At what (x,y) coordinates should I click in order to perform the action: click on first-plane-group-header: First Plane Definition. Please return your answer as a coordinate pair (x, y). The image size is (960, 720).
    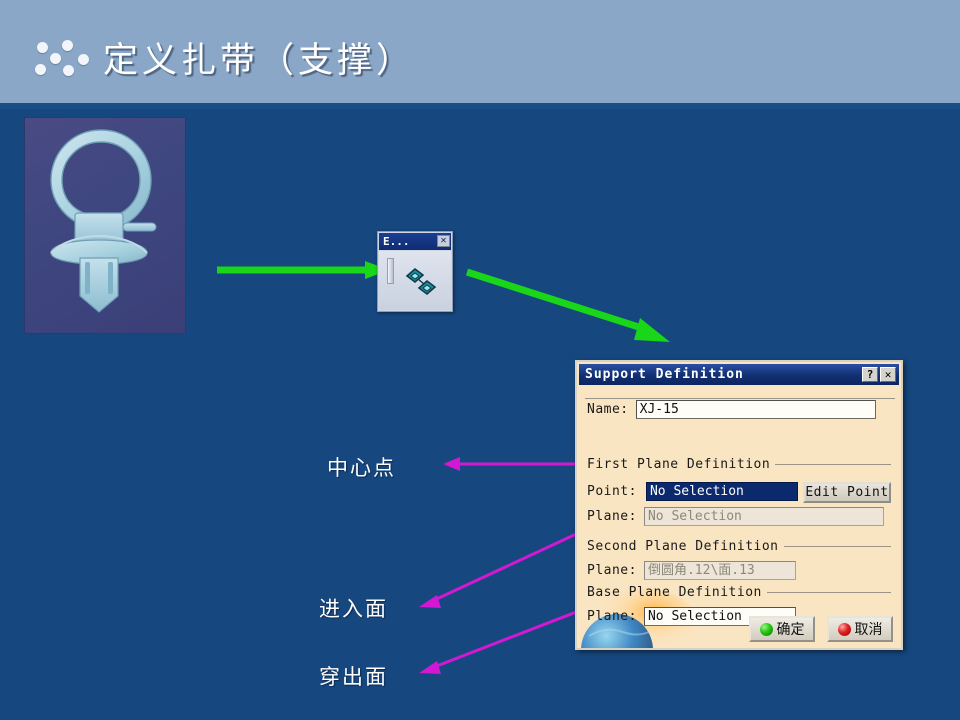
    Looking at the image, I should click on (743, 464).